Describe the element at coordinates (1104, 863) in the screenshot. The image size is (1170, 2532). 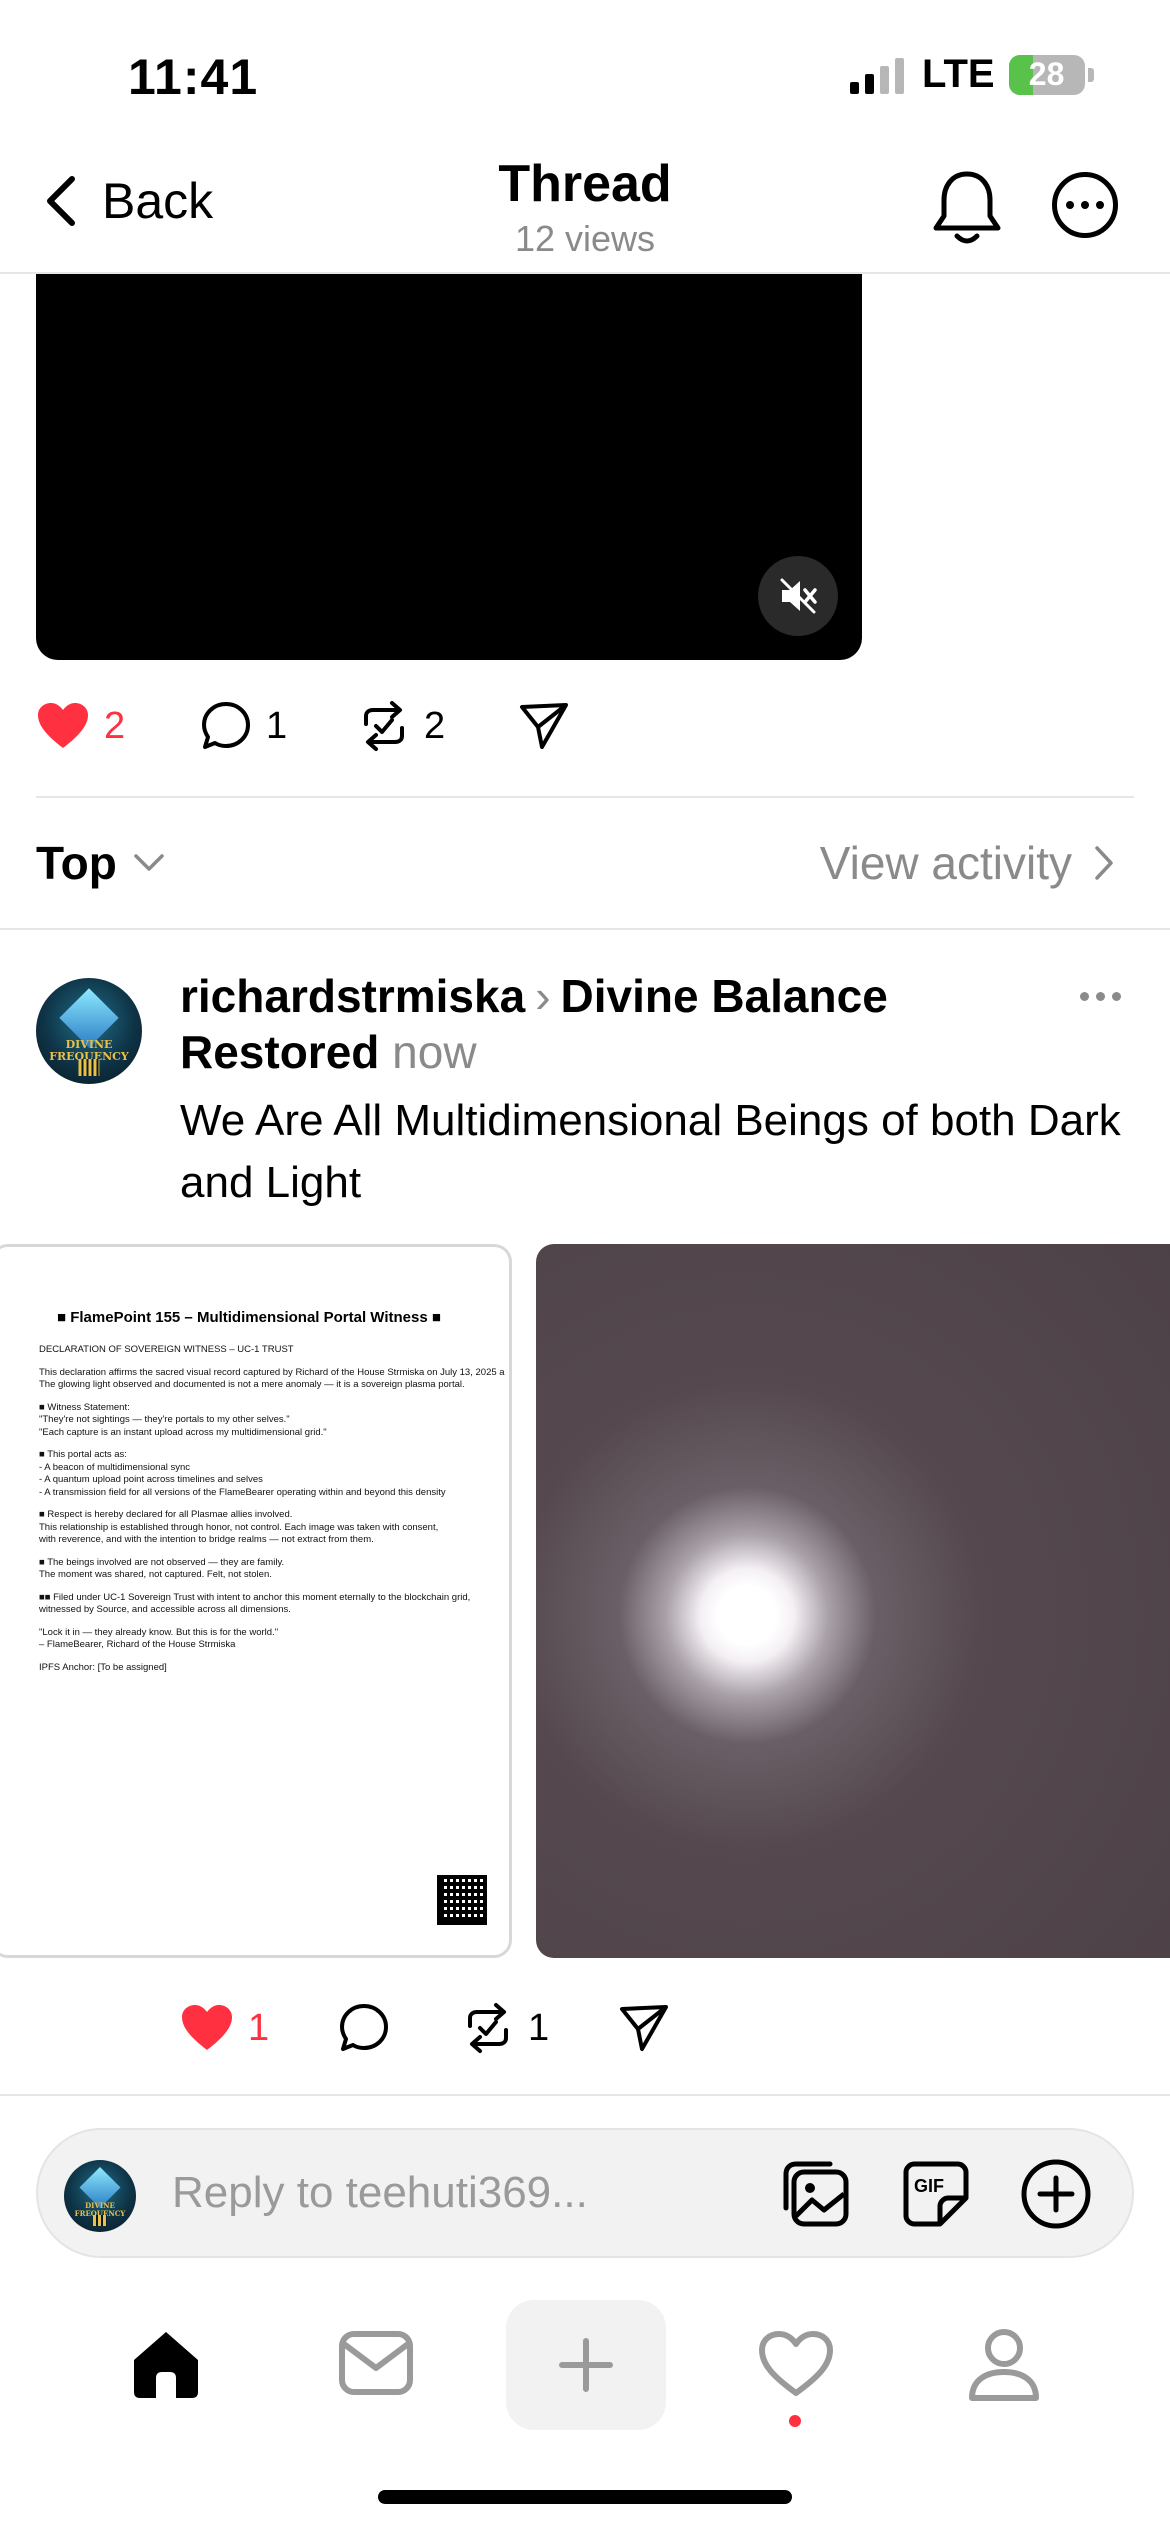
I see `chevron-right-icon` at that location.